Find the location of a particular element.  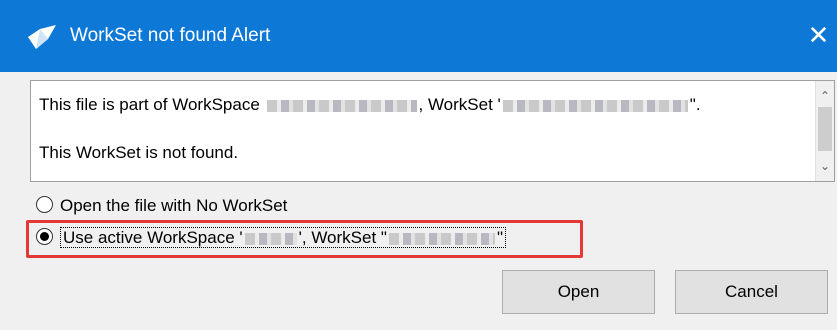

option-no-workset-label: Open the file with No WorkSet is located at coordinates (174, 205).